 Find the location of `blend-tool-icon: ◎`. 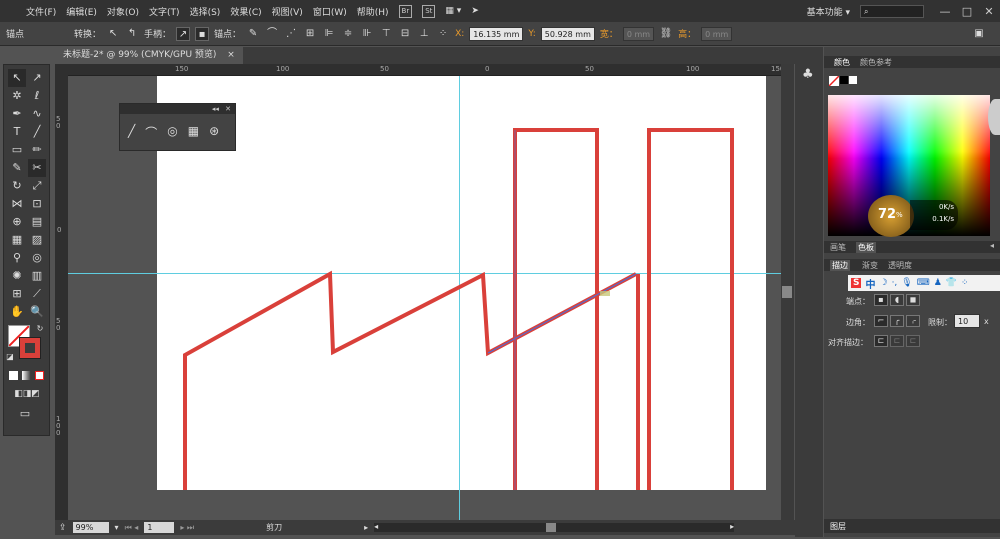

blend-tool-icon: ◎ is located at coordinates (37, 258).